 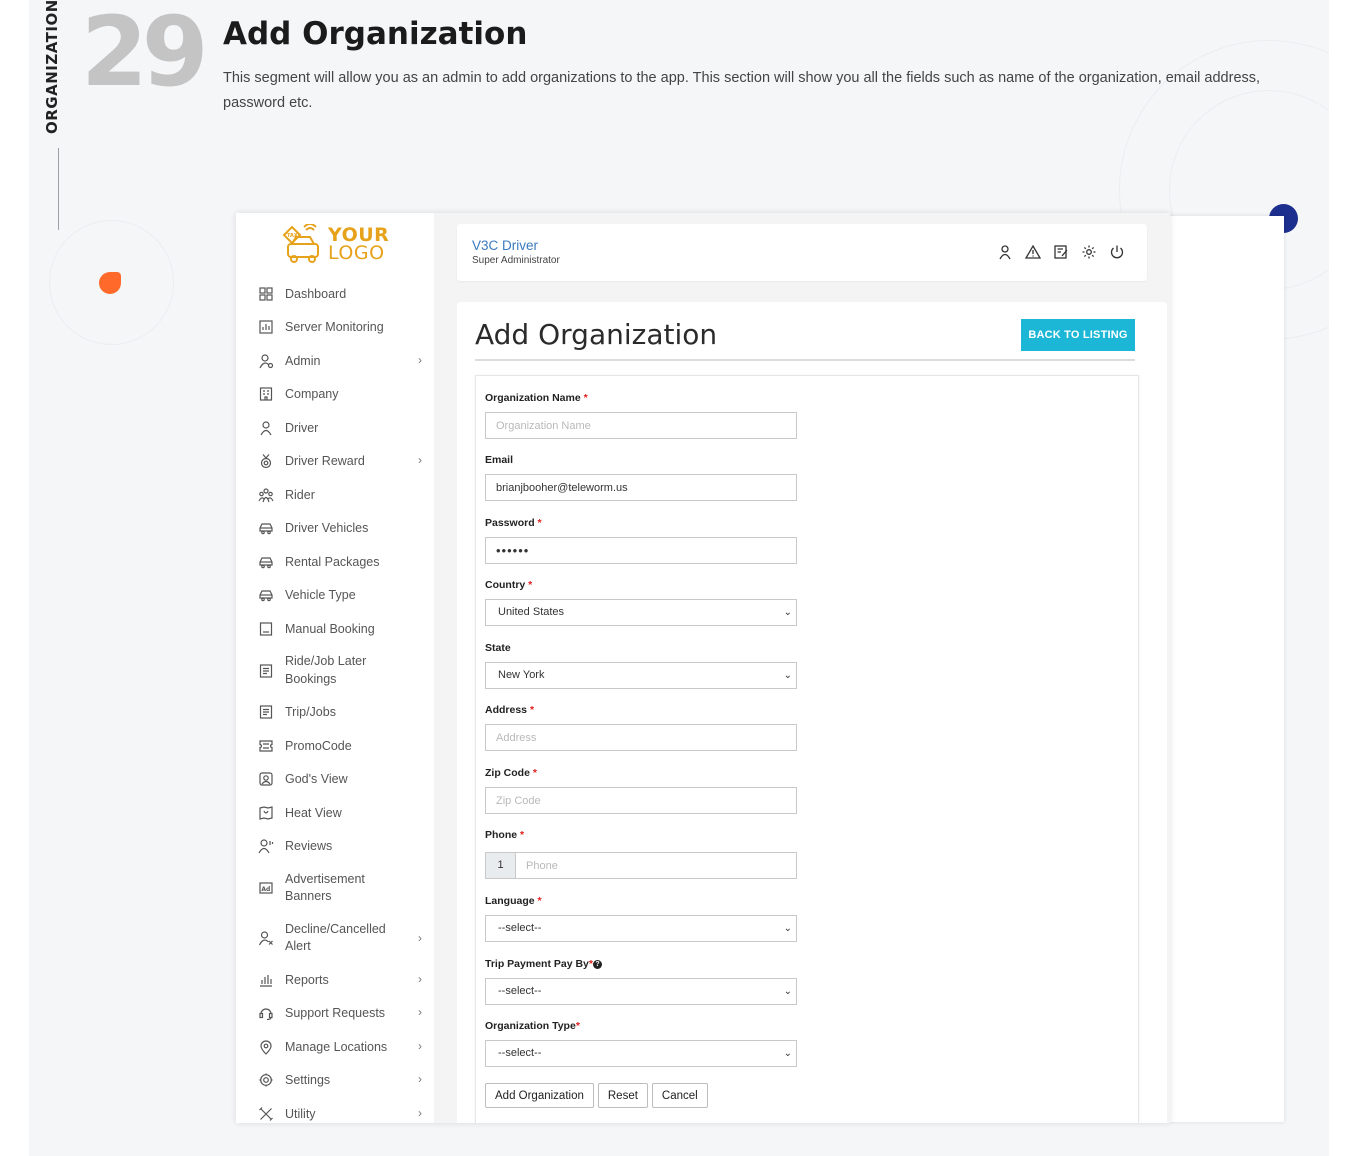 What do you see at coordinates (335, 1110) in the screenshot?
I see `sidebar-item-utility: Utility ›` at bounding box center [335, 1110].